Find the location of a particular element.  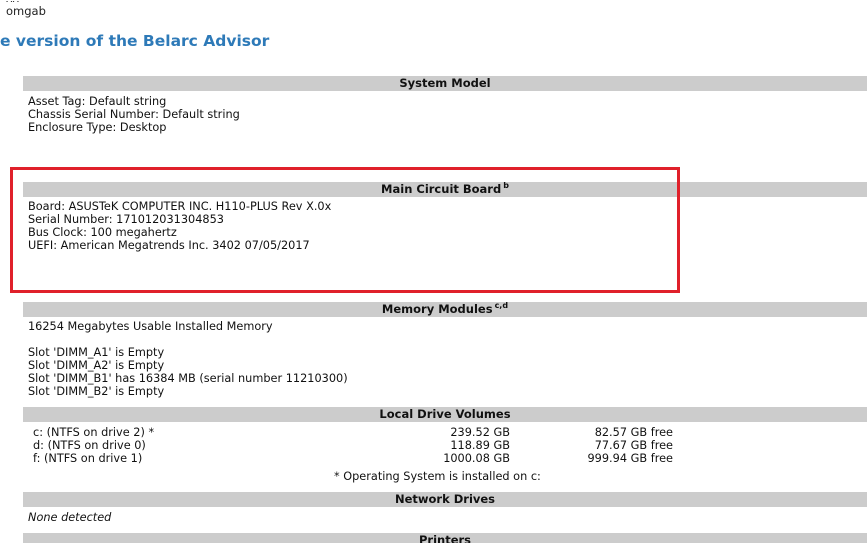

section-header-memory-modules: Memory Modules c,d is located at coordinates (445, 309).